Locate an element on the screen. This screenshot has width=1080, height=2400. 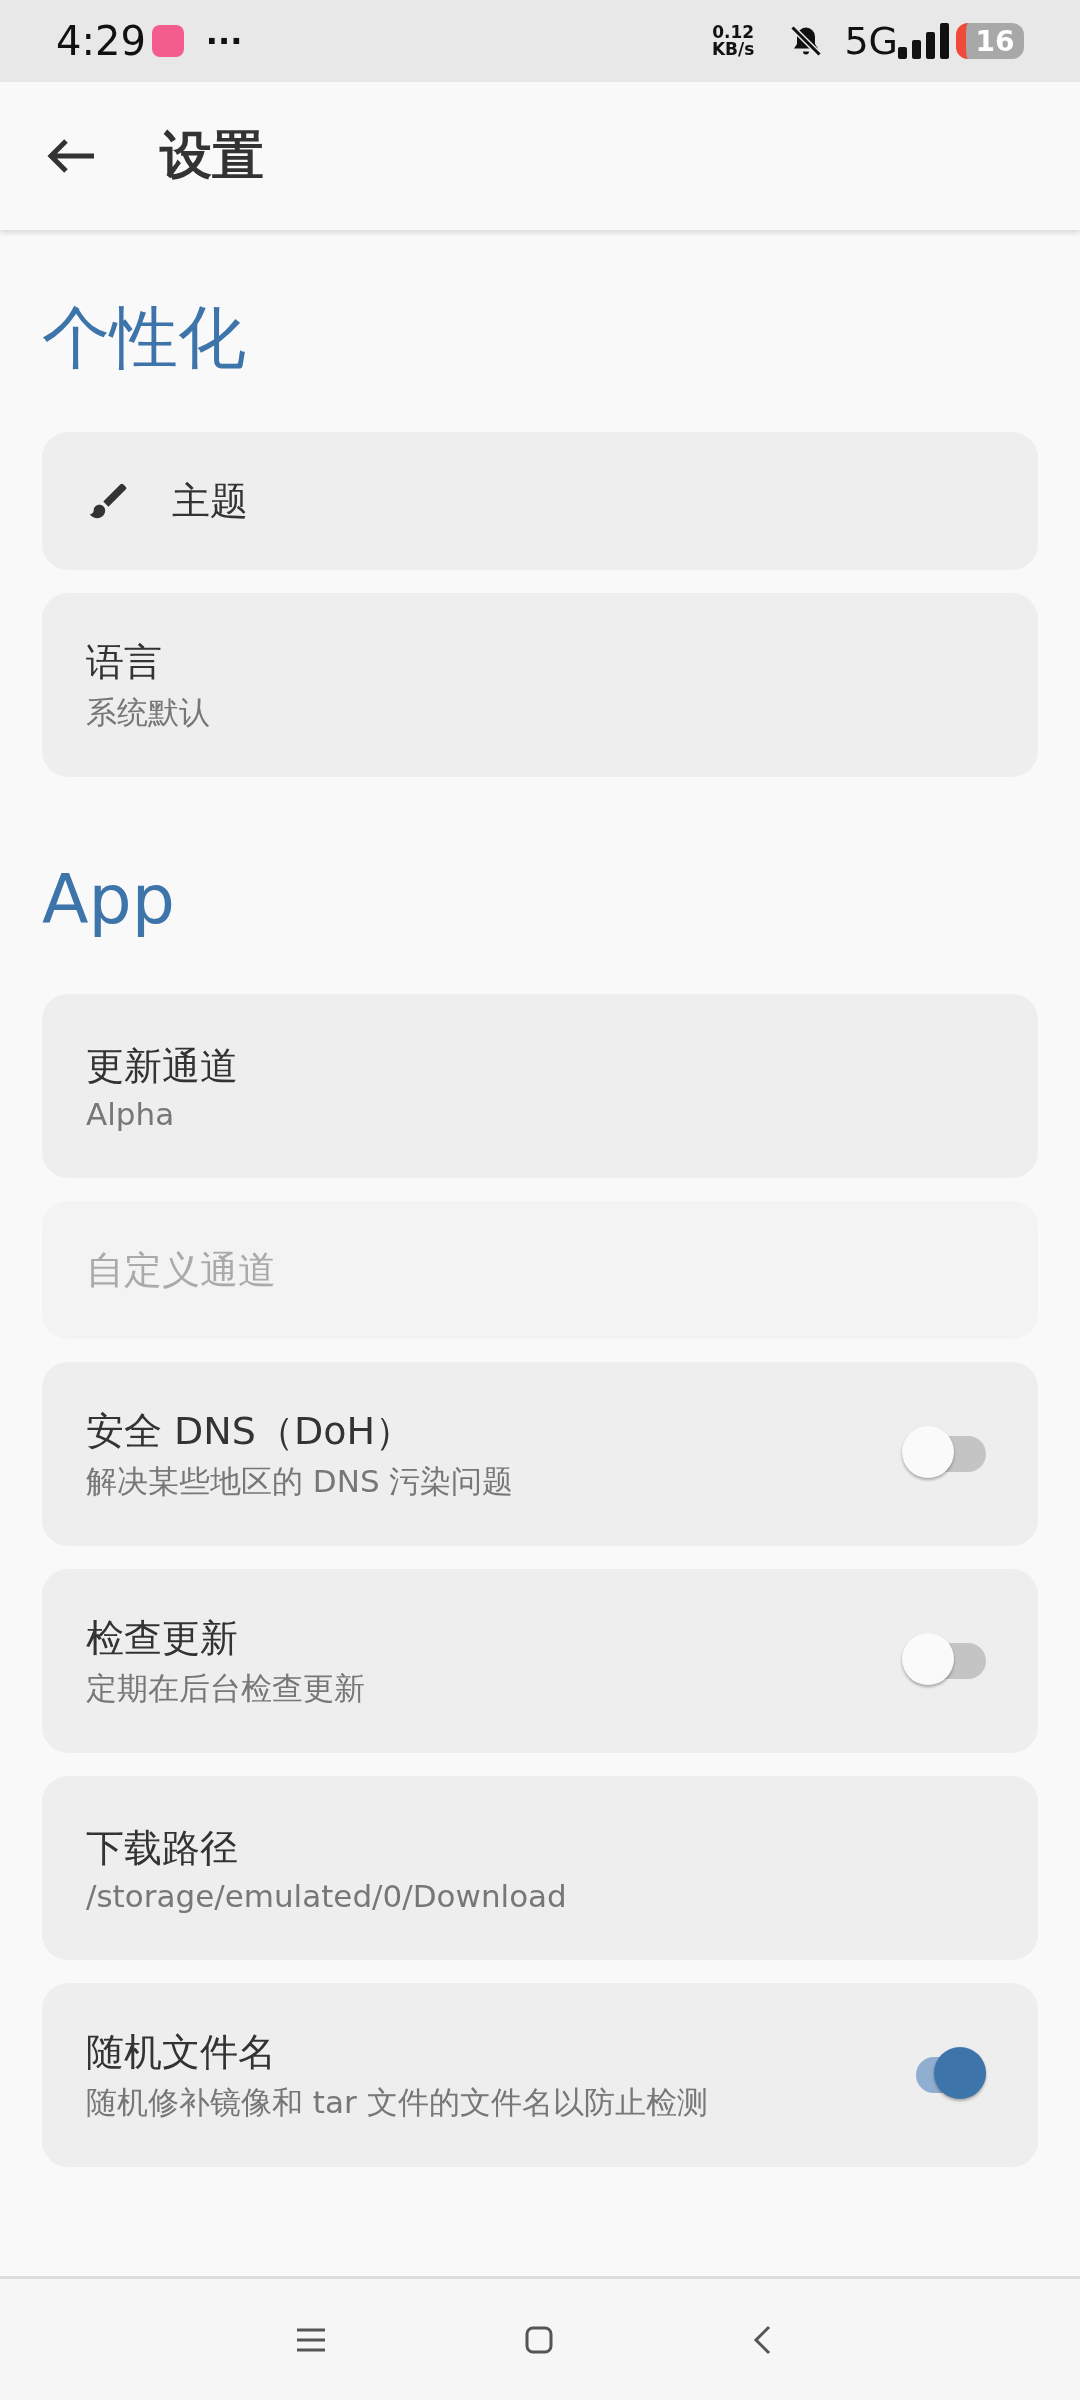
signal-icon is located at coordinates (924, 41).